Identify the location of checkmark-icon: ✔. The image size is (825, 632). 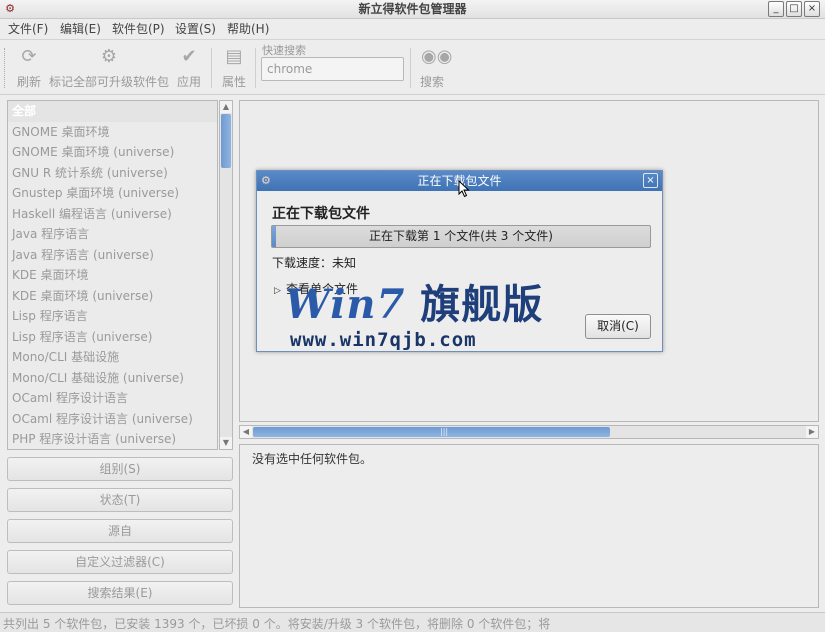
(189, 56).